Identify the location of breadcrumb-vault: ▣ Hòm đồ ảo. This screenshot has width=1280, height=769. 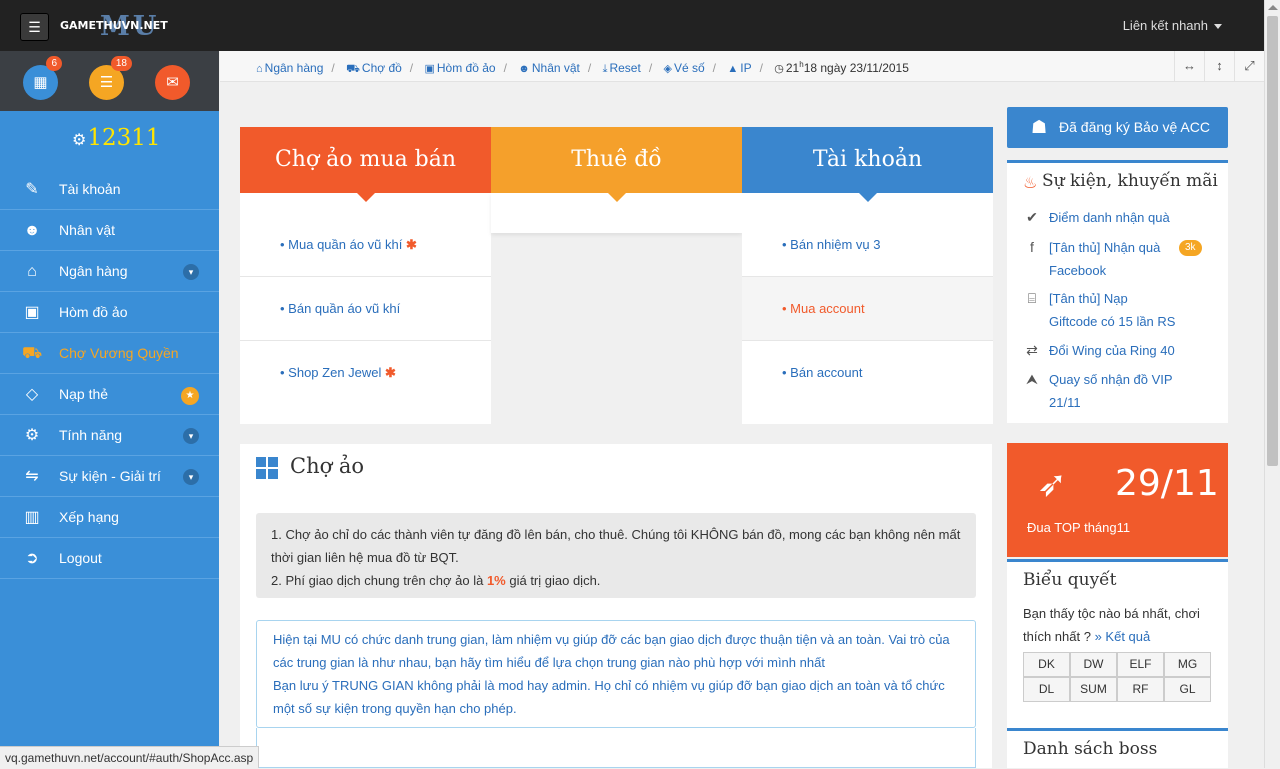
(459, 68).